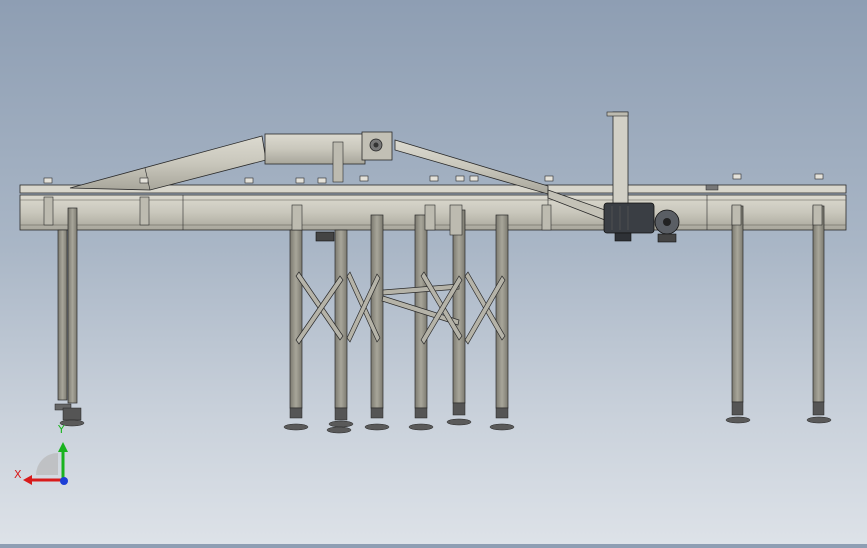  Describe the element at coordinates (63, 447) in the screenshot. I see `y-axis-arrow-icon` at that location.